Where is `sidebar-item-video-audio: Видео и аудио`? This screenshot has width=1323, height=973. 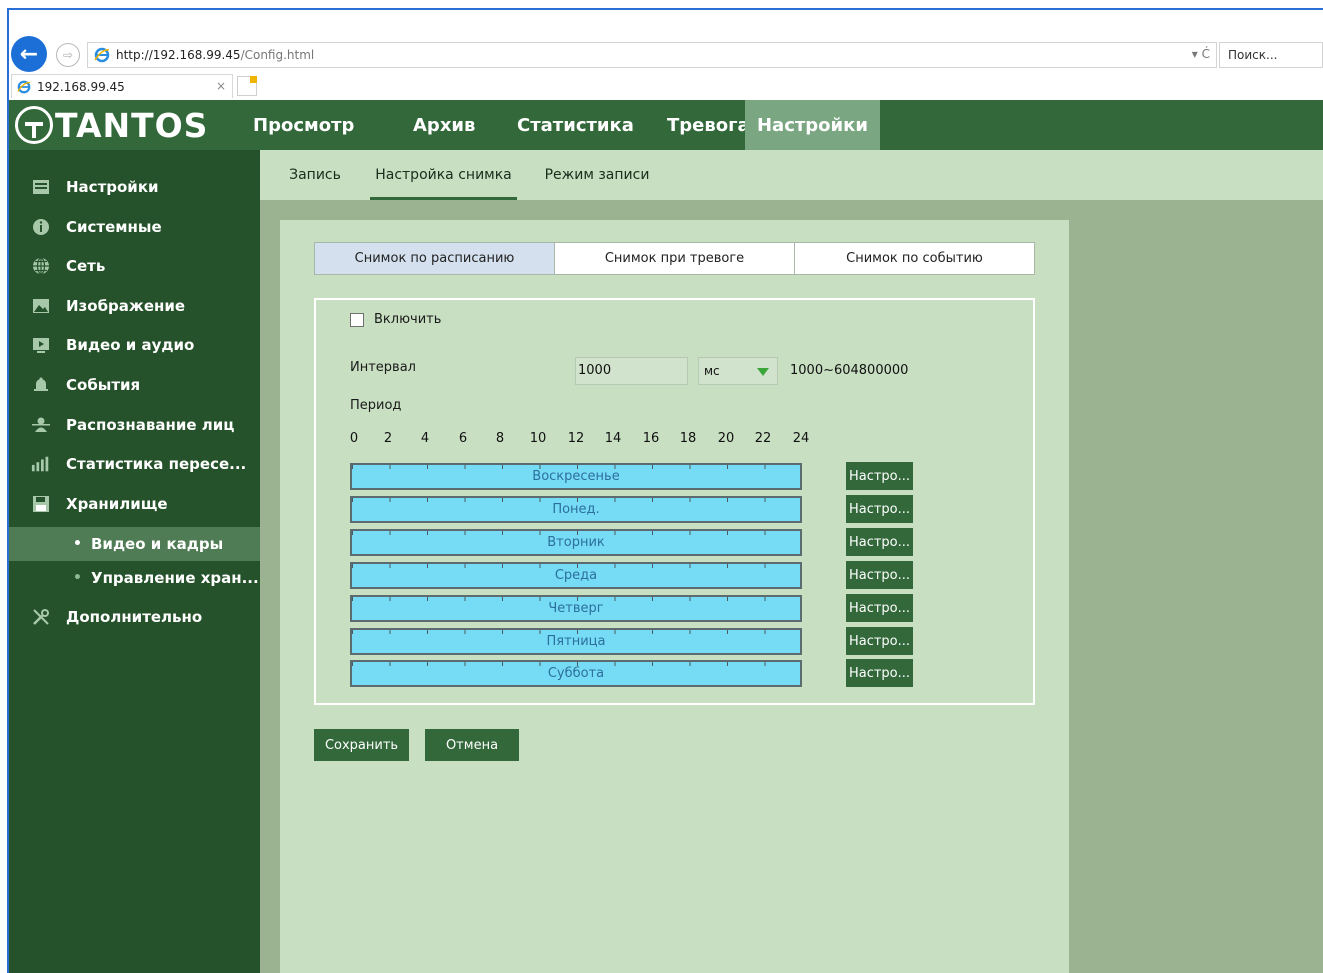
sidebar-item-video-audio: Видео и аудио is located at coordinates (134, 345).